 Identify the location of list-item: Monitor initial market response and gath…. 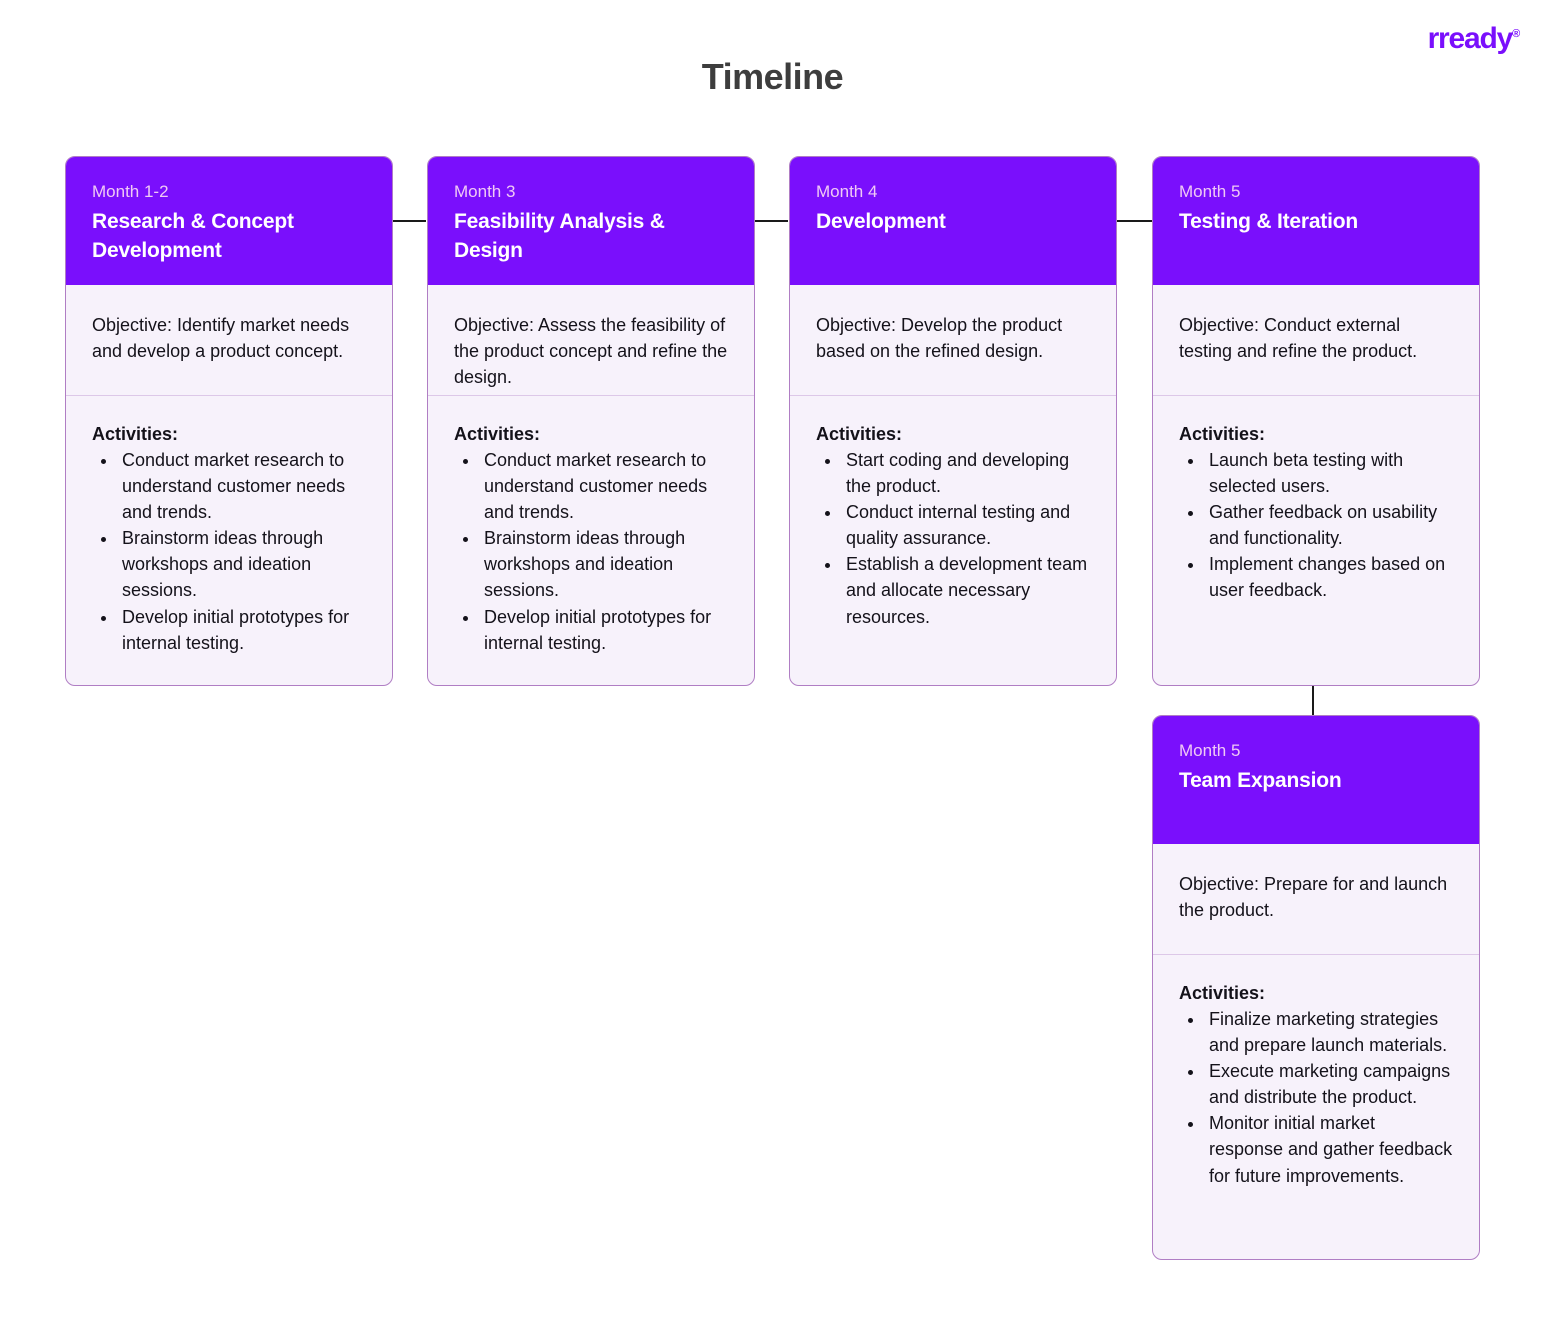
(1329, 1149).